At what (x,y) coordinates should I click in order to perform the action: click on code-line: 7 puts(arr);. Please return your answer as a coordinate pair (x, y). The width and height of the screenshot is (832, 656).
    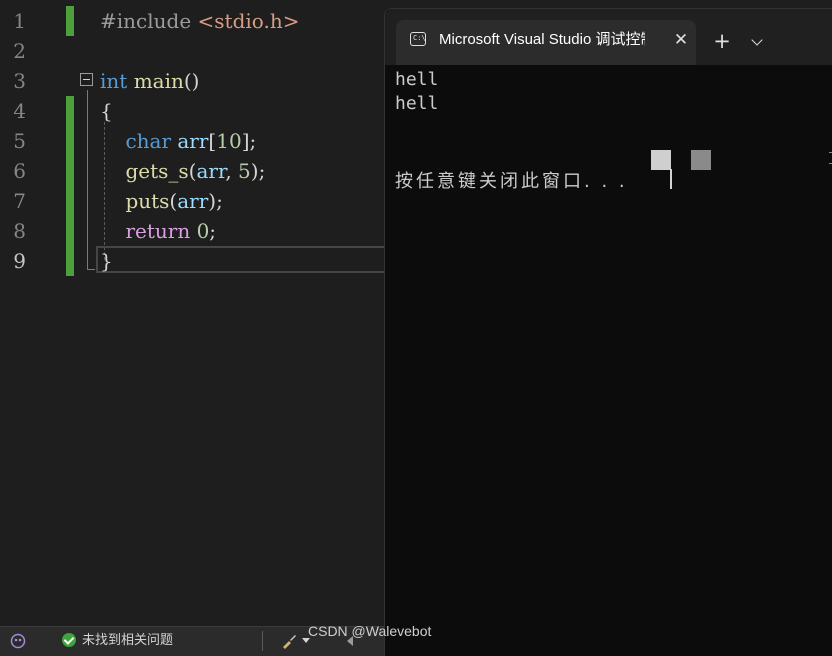
    Looking at the image, I should click on (192, 201).